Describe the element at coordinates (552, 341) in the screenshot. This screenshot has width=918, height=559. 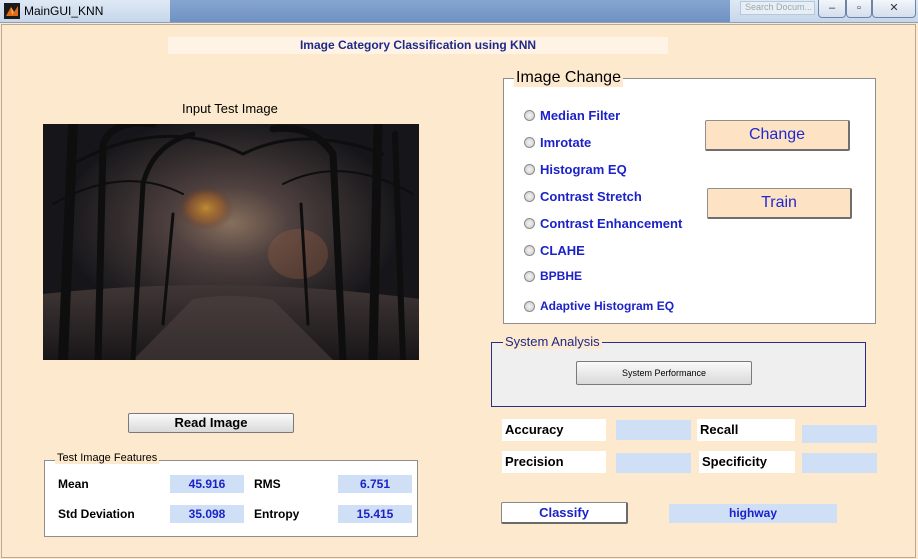
I see `system-analysis-legend: System Analysis` at that location.